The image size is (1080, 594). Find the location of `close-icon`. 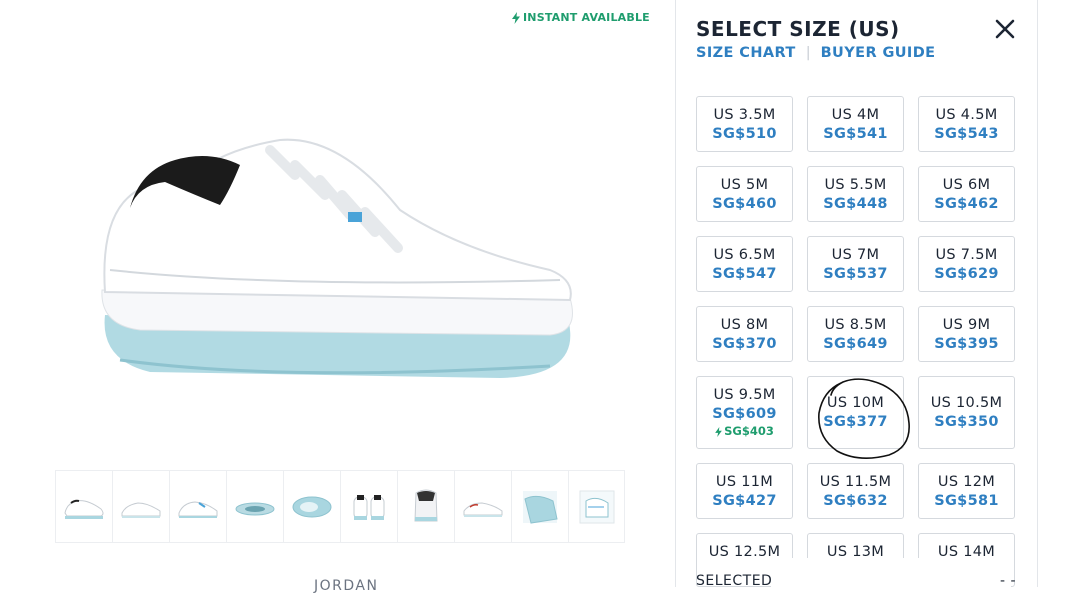

close-icon is located at coordinates (1005, 29).